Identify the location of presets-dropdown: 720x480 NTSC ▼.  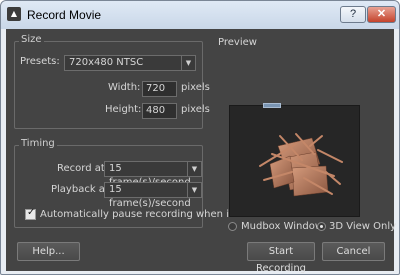
(130, 63).